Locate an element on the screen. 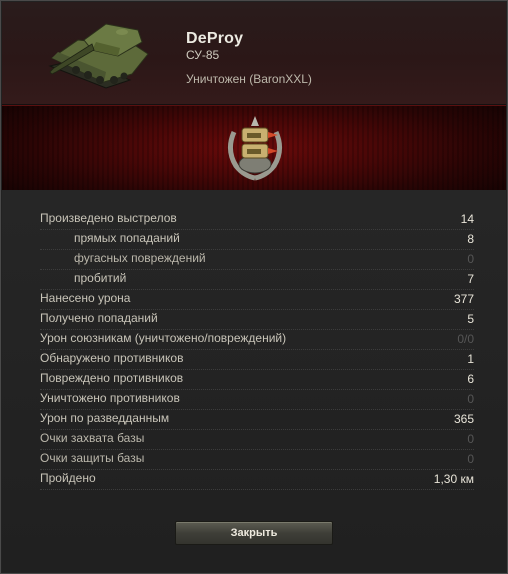  stat-value: 1,30 км is located at coordinates (453, 479).